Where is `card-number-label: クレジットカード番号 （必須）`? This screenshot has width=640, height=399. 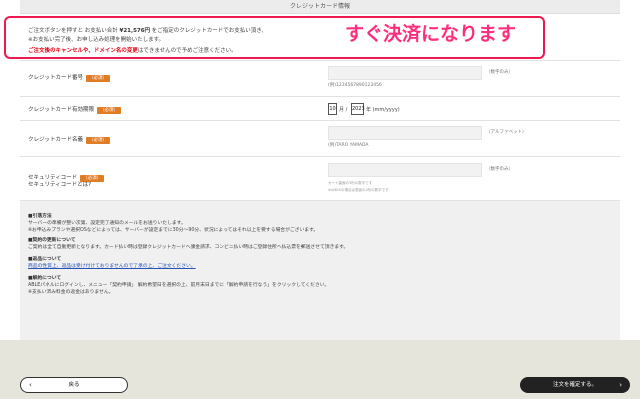
card-number-label: クレジットカード番号 （必須） is located at coordinates (69, 77).